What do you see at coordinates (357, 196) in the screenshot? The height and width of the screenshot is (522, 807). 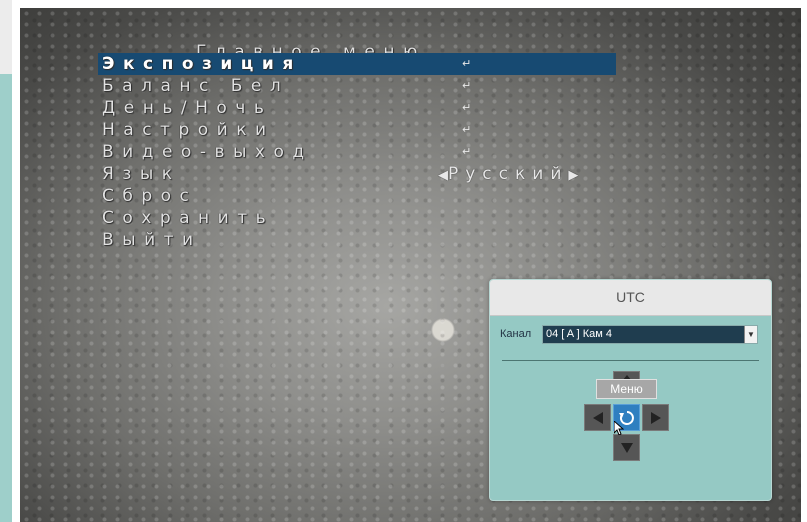 I see `osd-item-reset: Сброс` at bounding box center [357, 196].